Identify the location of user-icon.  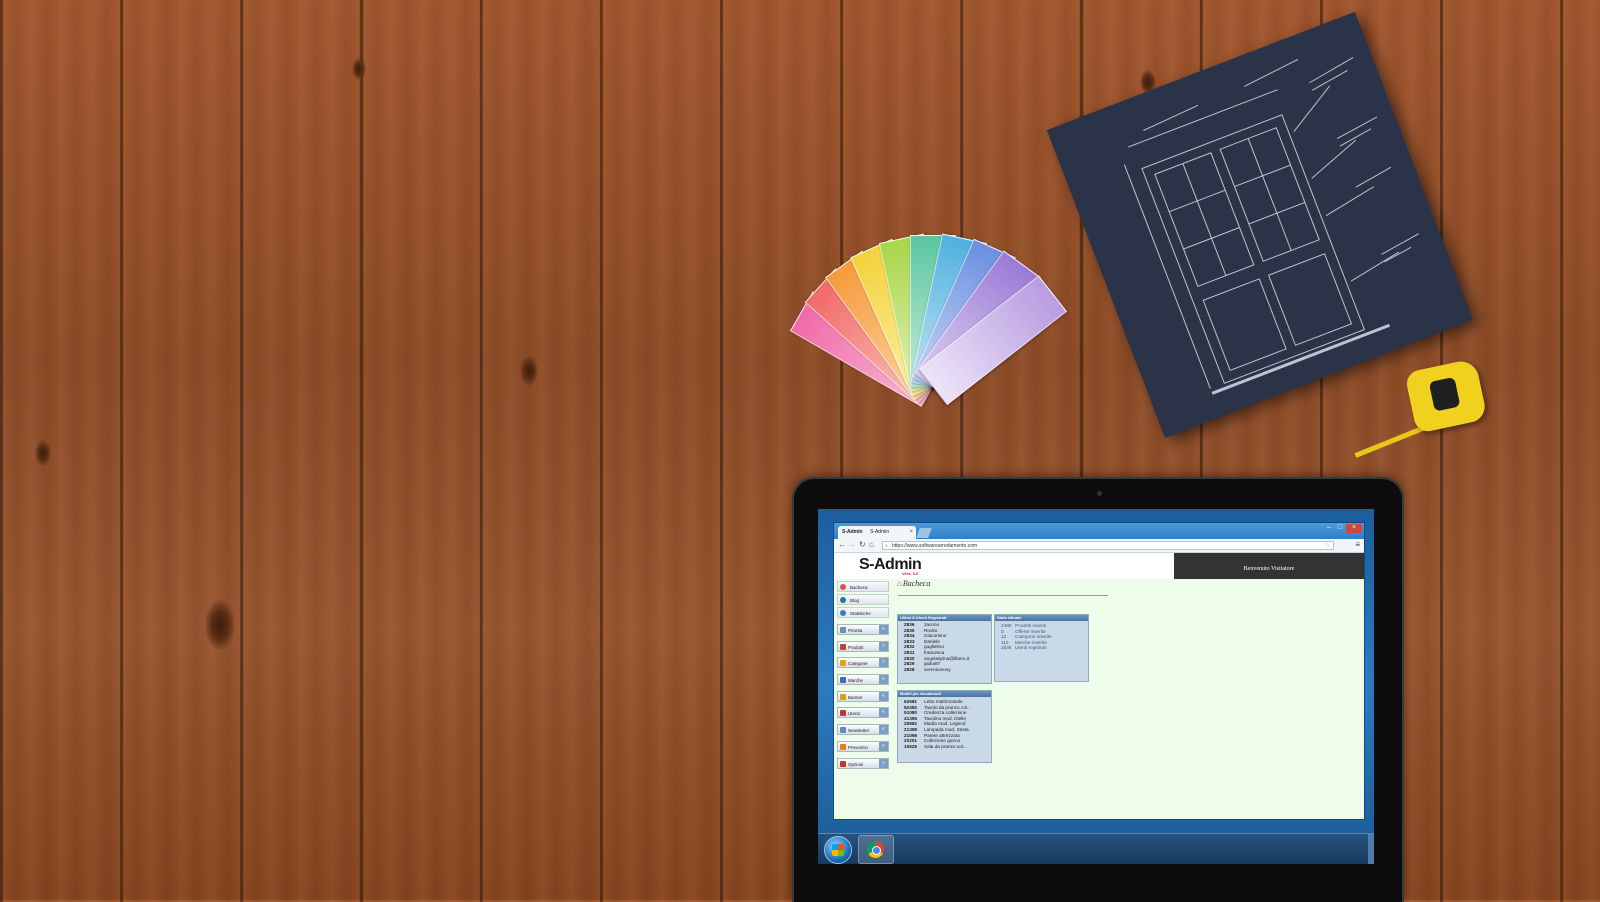
(843, 713).